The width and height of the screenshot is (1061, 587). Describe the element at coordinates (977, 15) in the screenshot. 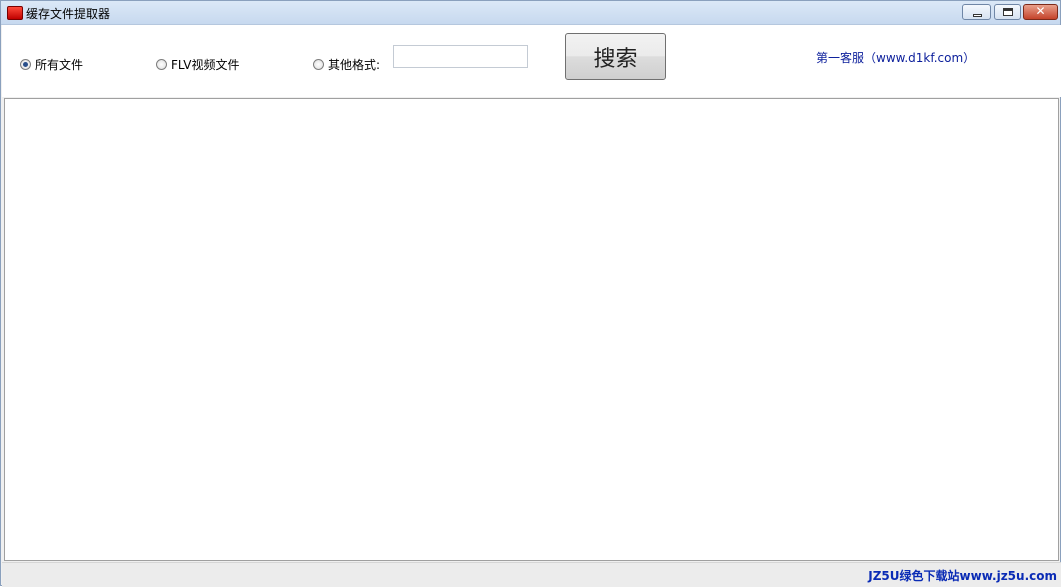

I see `minimize-icon` at that location.